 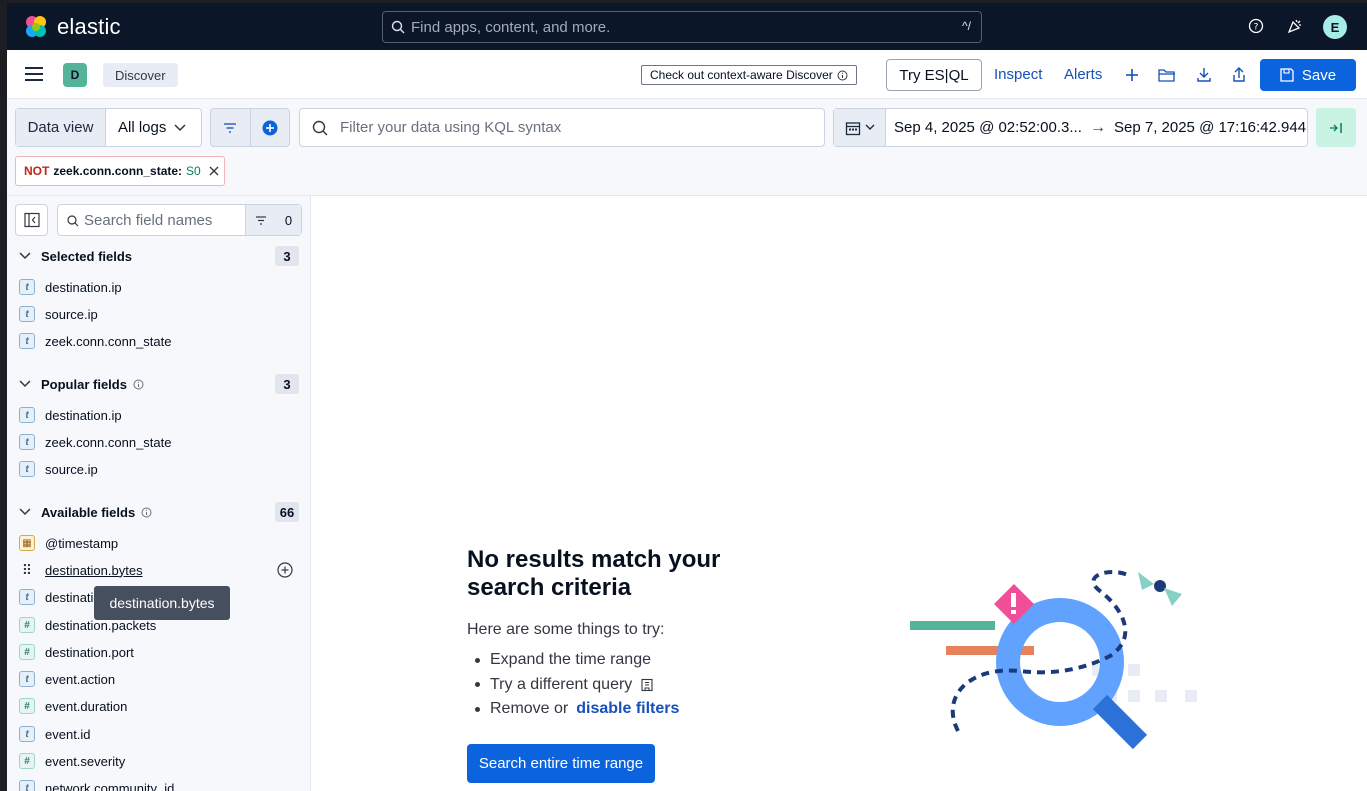 I want to click on open-folder-icon, so click(x=1167, y=75).